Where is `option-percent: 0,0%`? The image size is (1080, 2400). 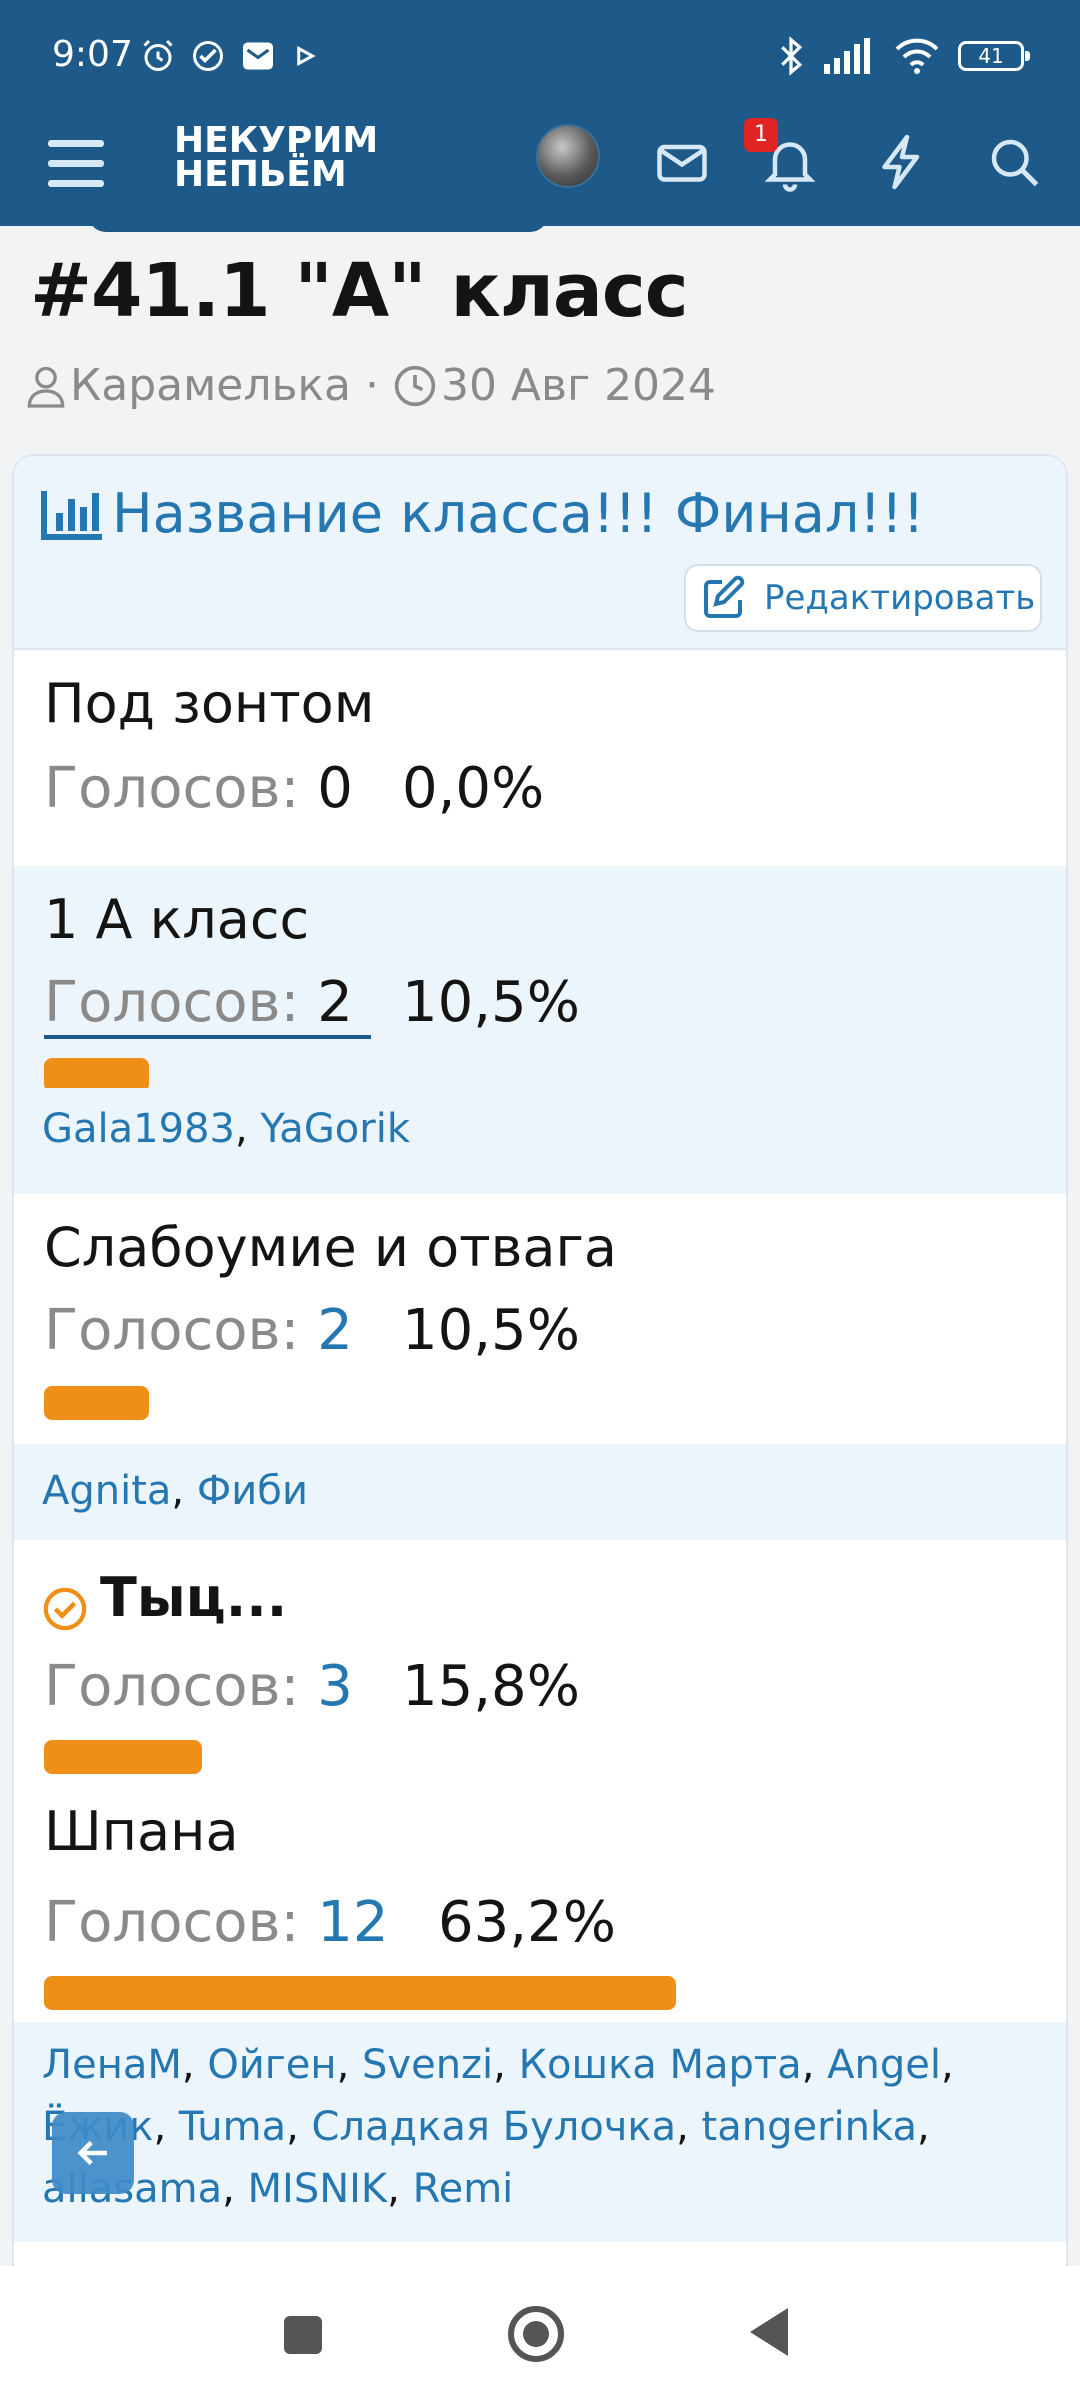 option-percent: 0,0% is located at coordinates (473, 788).